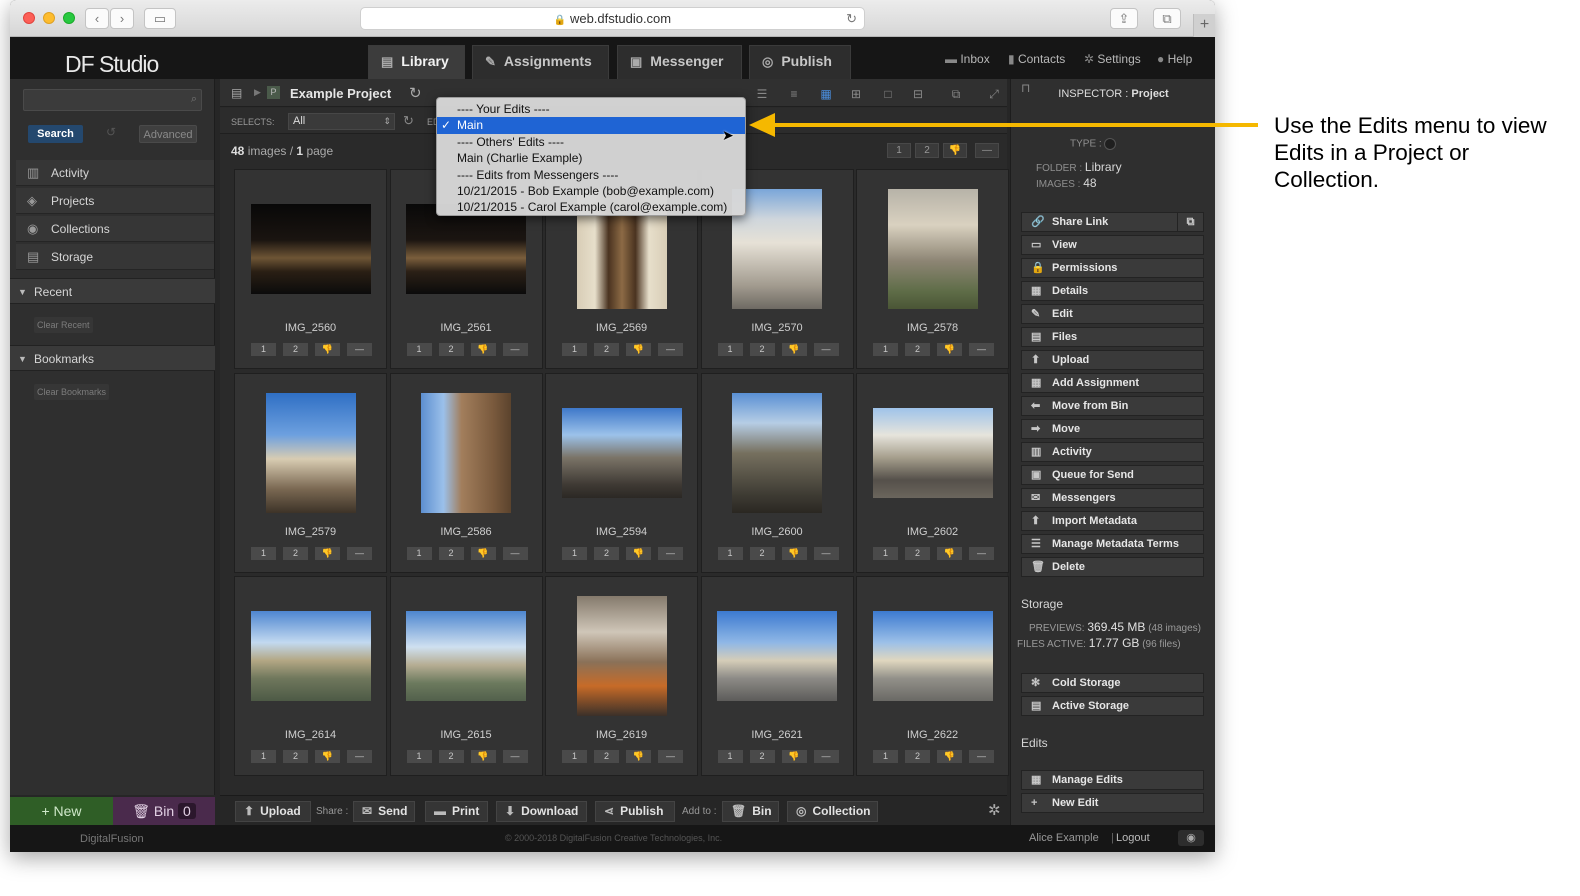  What do you see at coordinates (168, 134) in the screenshot?
I see `advanced-search-button: Advanced` at bounding box center [168, 134].